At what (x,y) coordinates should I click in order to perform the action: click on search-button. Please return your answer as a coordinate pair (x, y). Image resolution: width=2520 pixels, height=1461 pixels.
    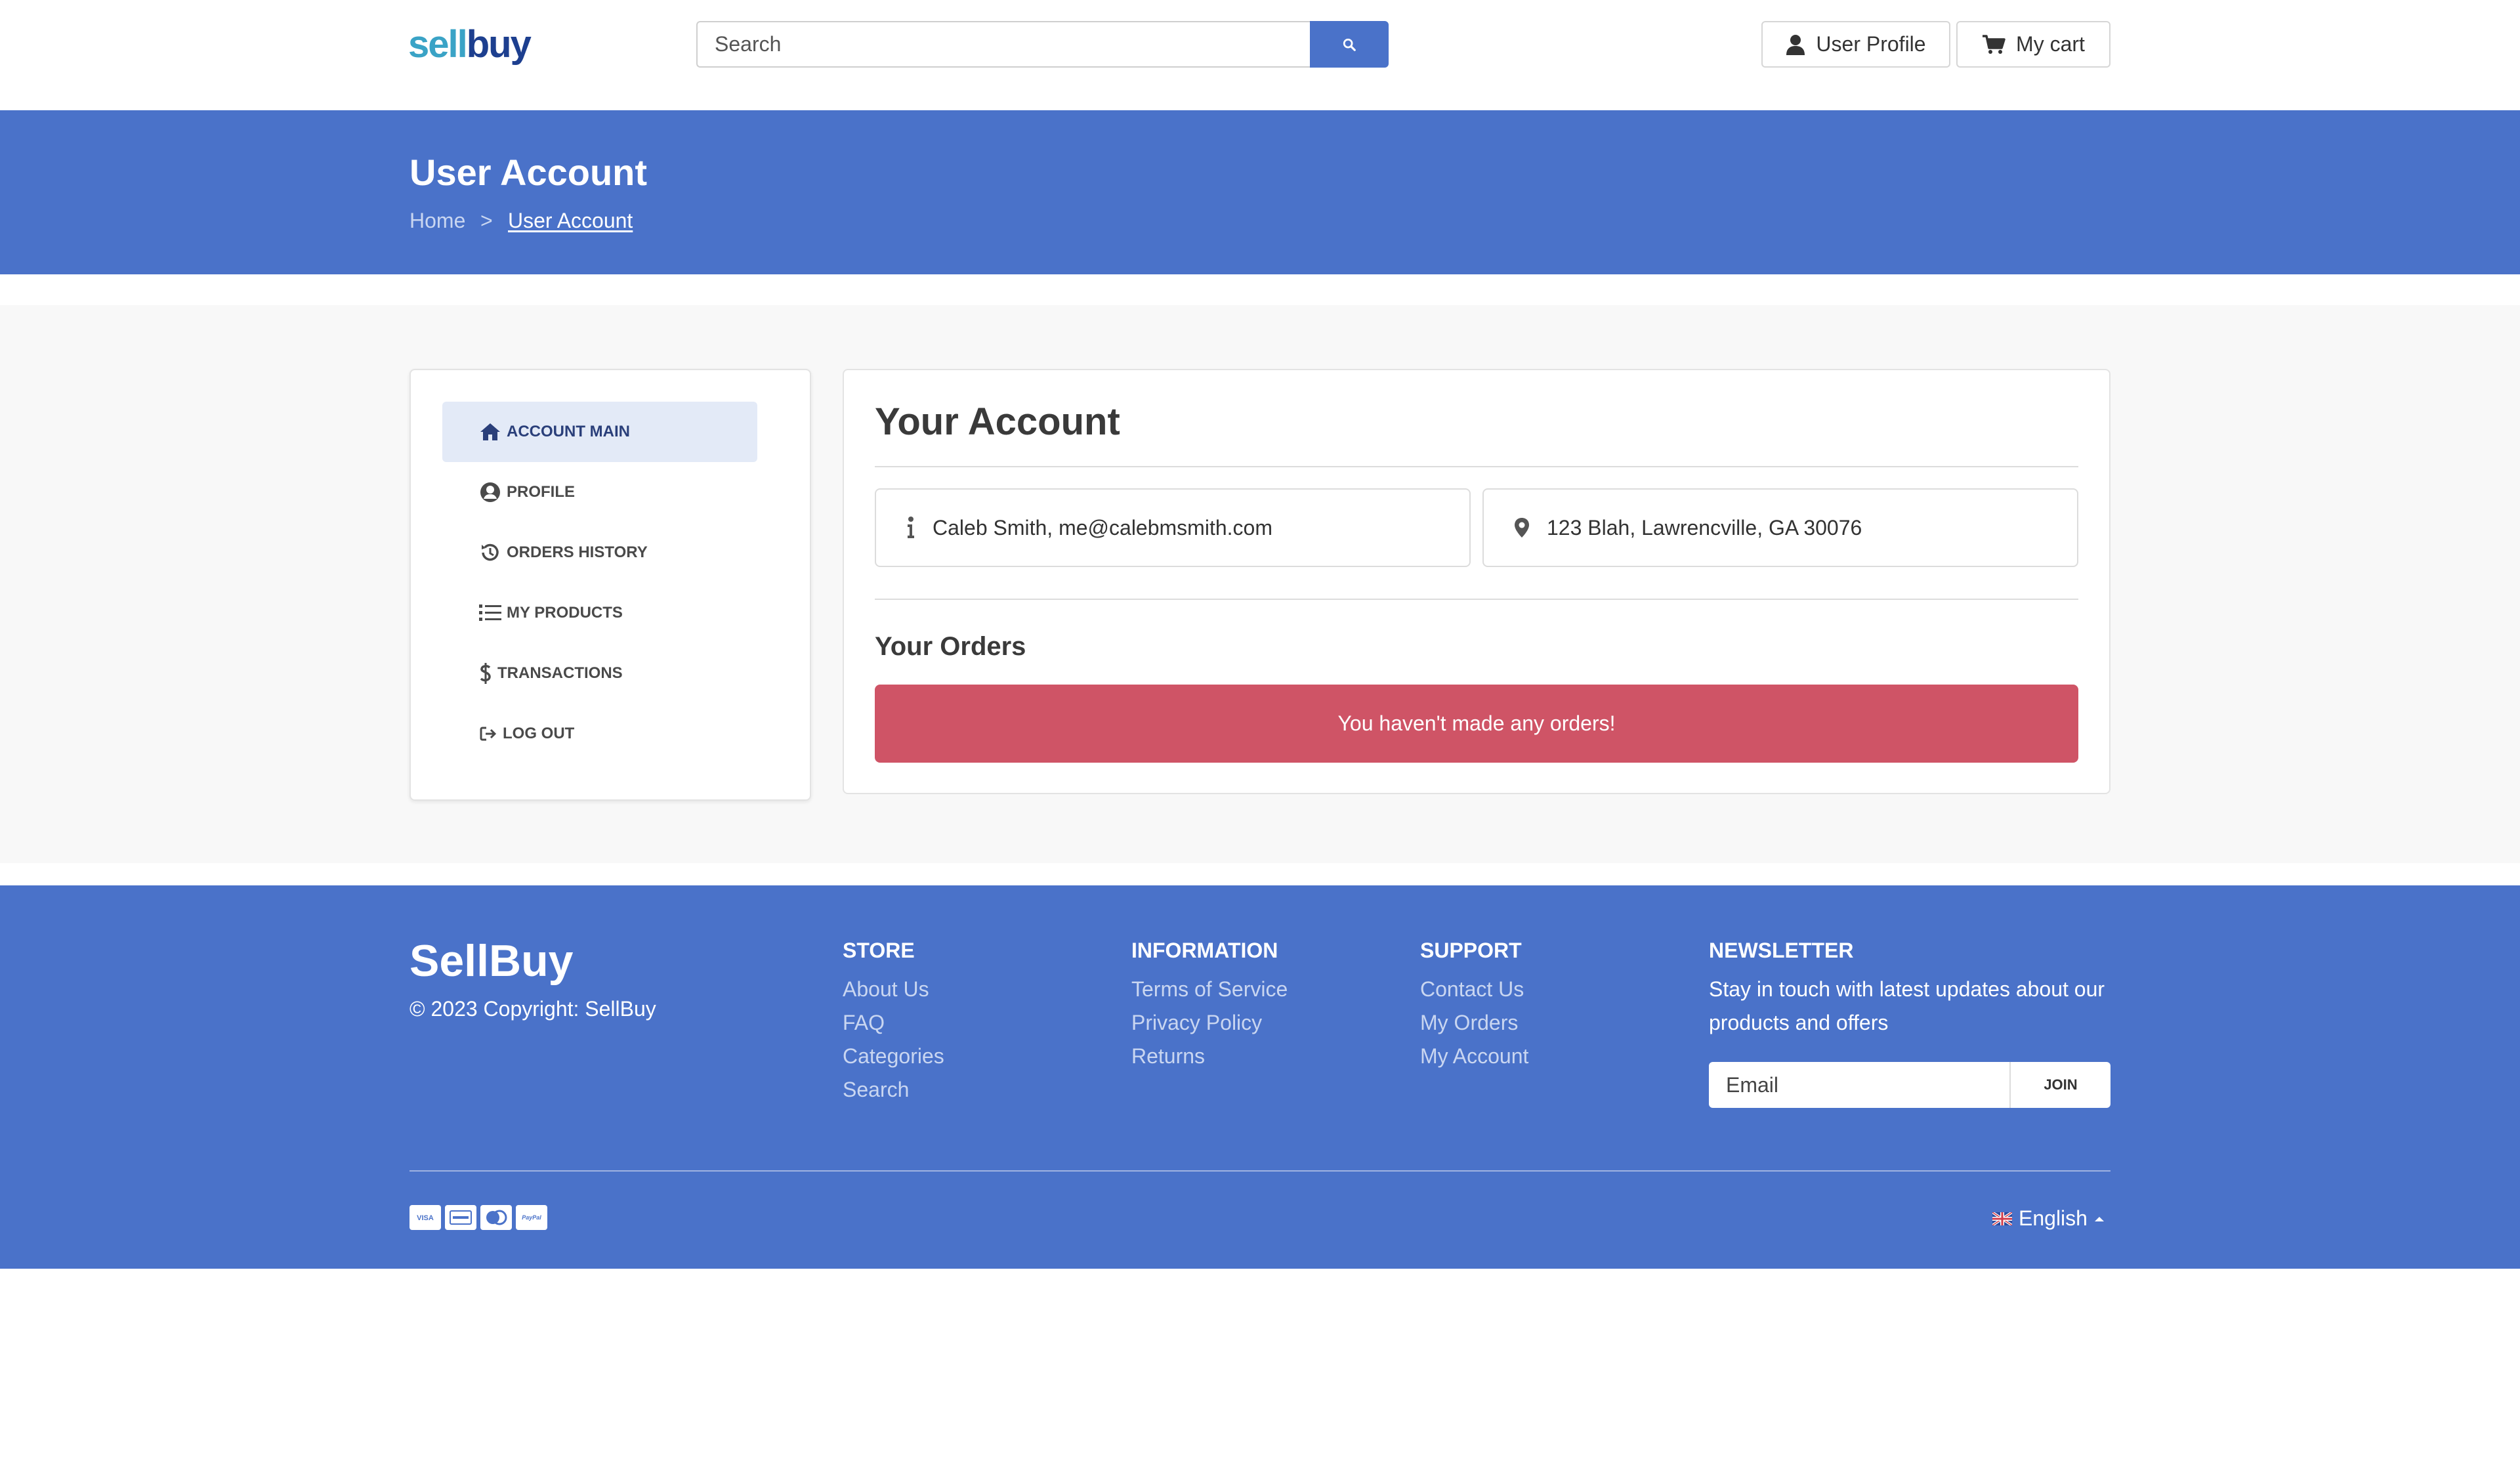
    Looking at the image, I should click on (1349, 44).